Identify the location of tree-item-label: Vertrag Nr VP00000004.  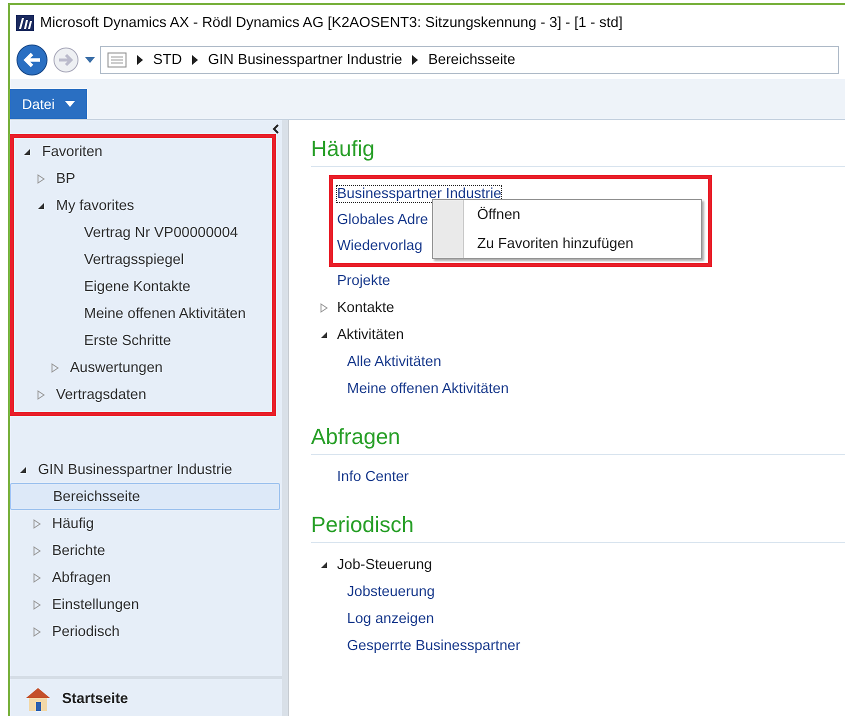
(161, 232).